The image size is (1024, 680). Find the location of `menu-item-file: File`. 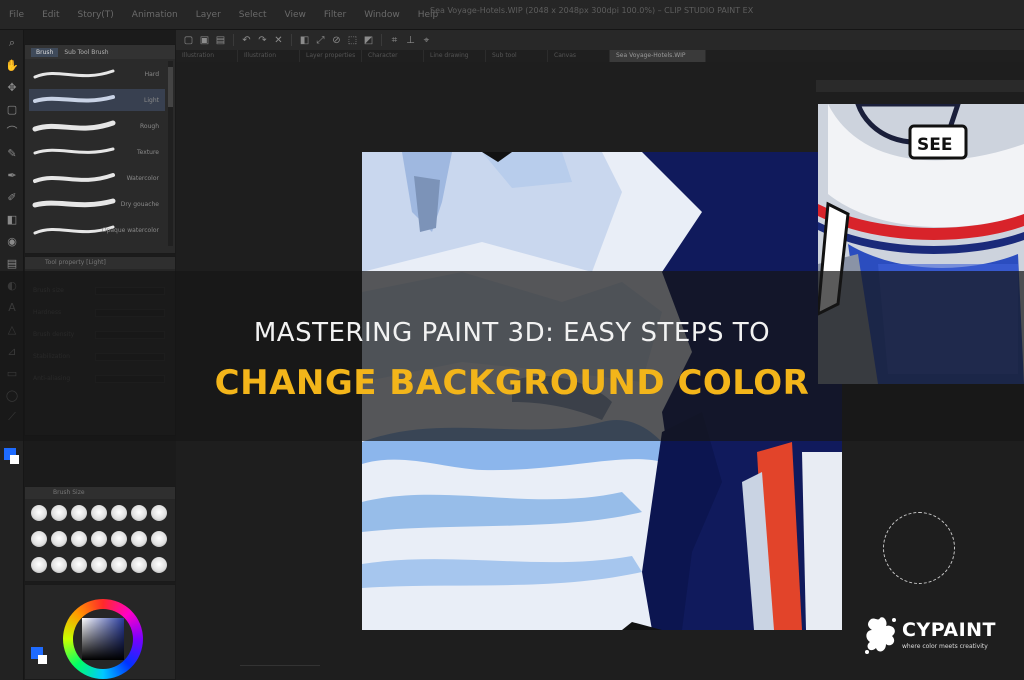

menu-item-file: File is located at coordinates (16, 15).